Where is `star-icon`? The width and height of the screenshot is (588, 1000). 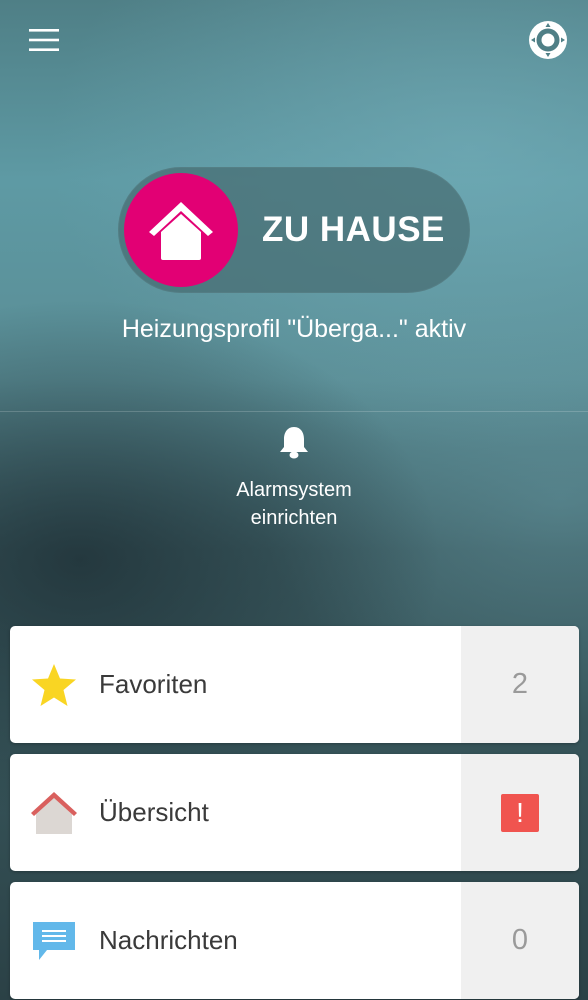
star-icon is located at coordinates (54, 684).